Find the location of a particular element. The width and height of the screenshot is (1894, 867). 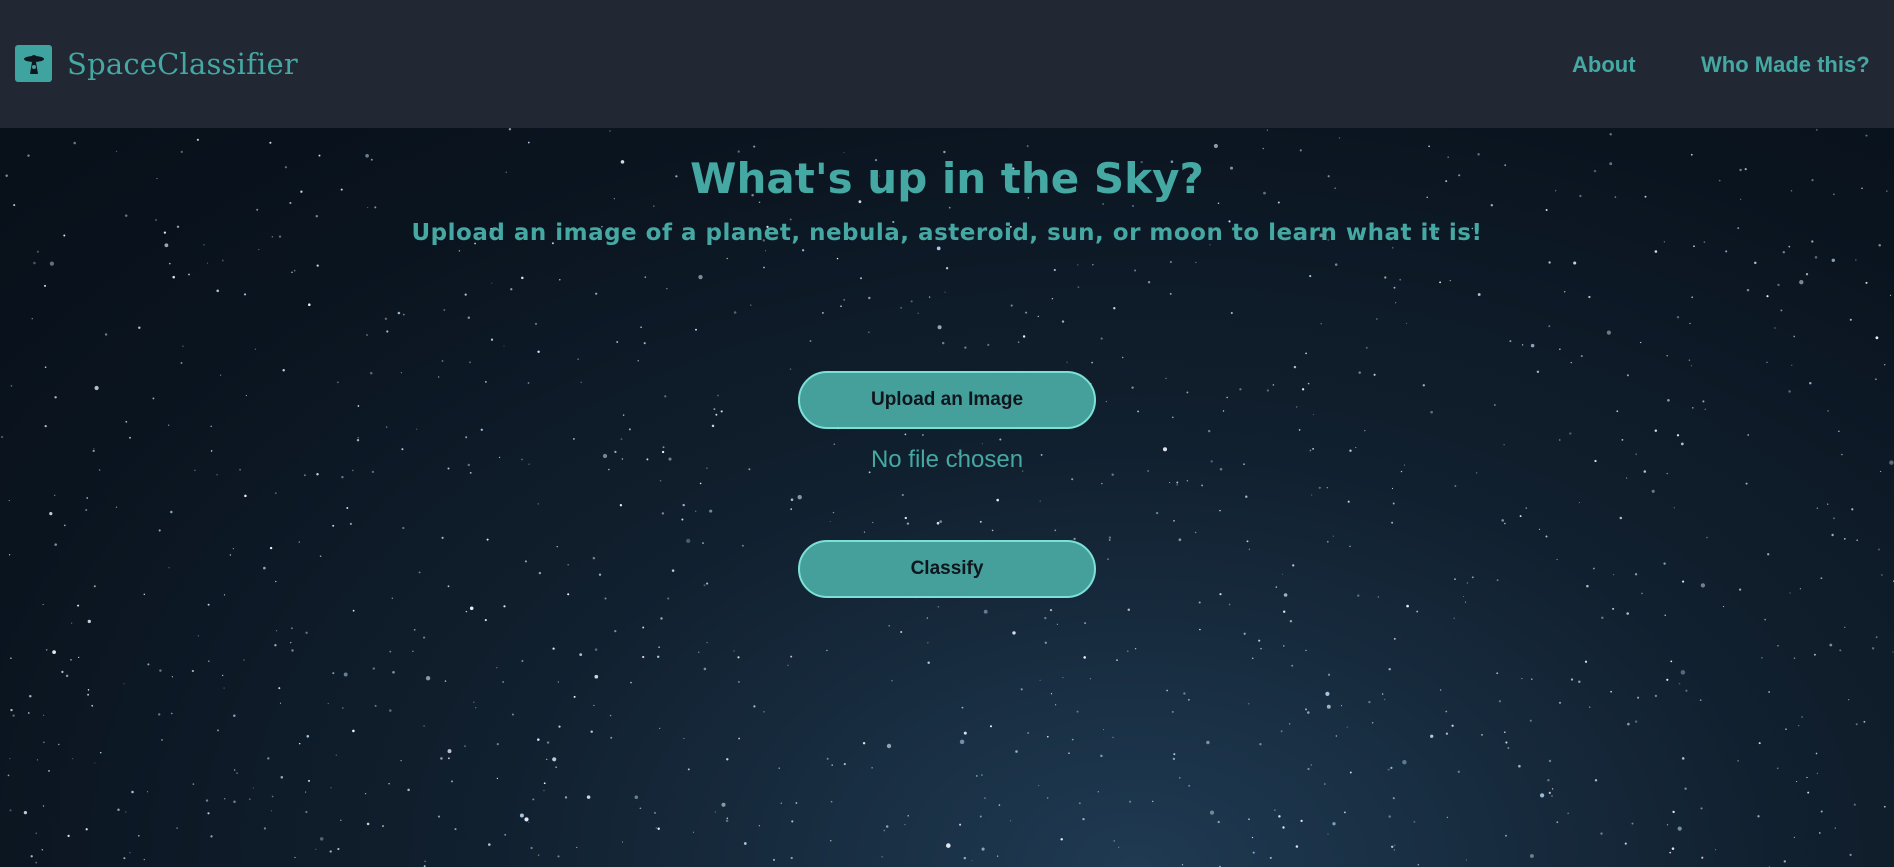

nav-link-who-made-this: Who Made this? is located at coordinates (1785, 65).